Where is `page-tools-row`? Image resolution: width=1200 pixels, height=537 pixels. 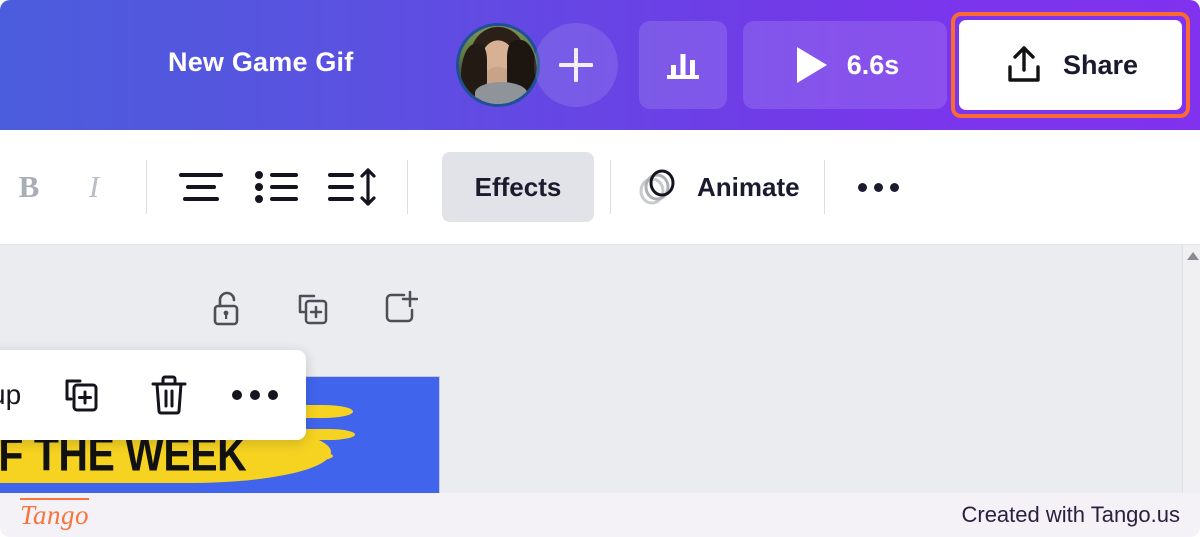
page-tools-row is located at coordinates (314, 309).